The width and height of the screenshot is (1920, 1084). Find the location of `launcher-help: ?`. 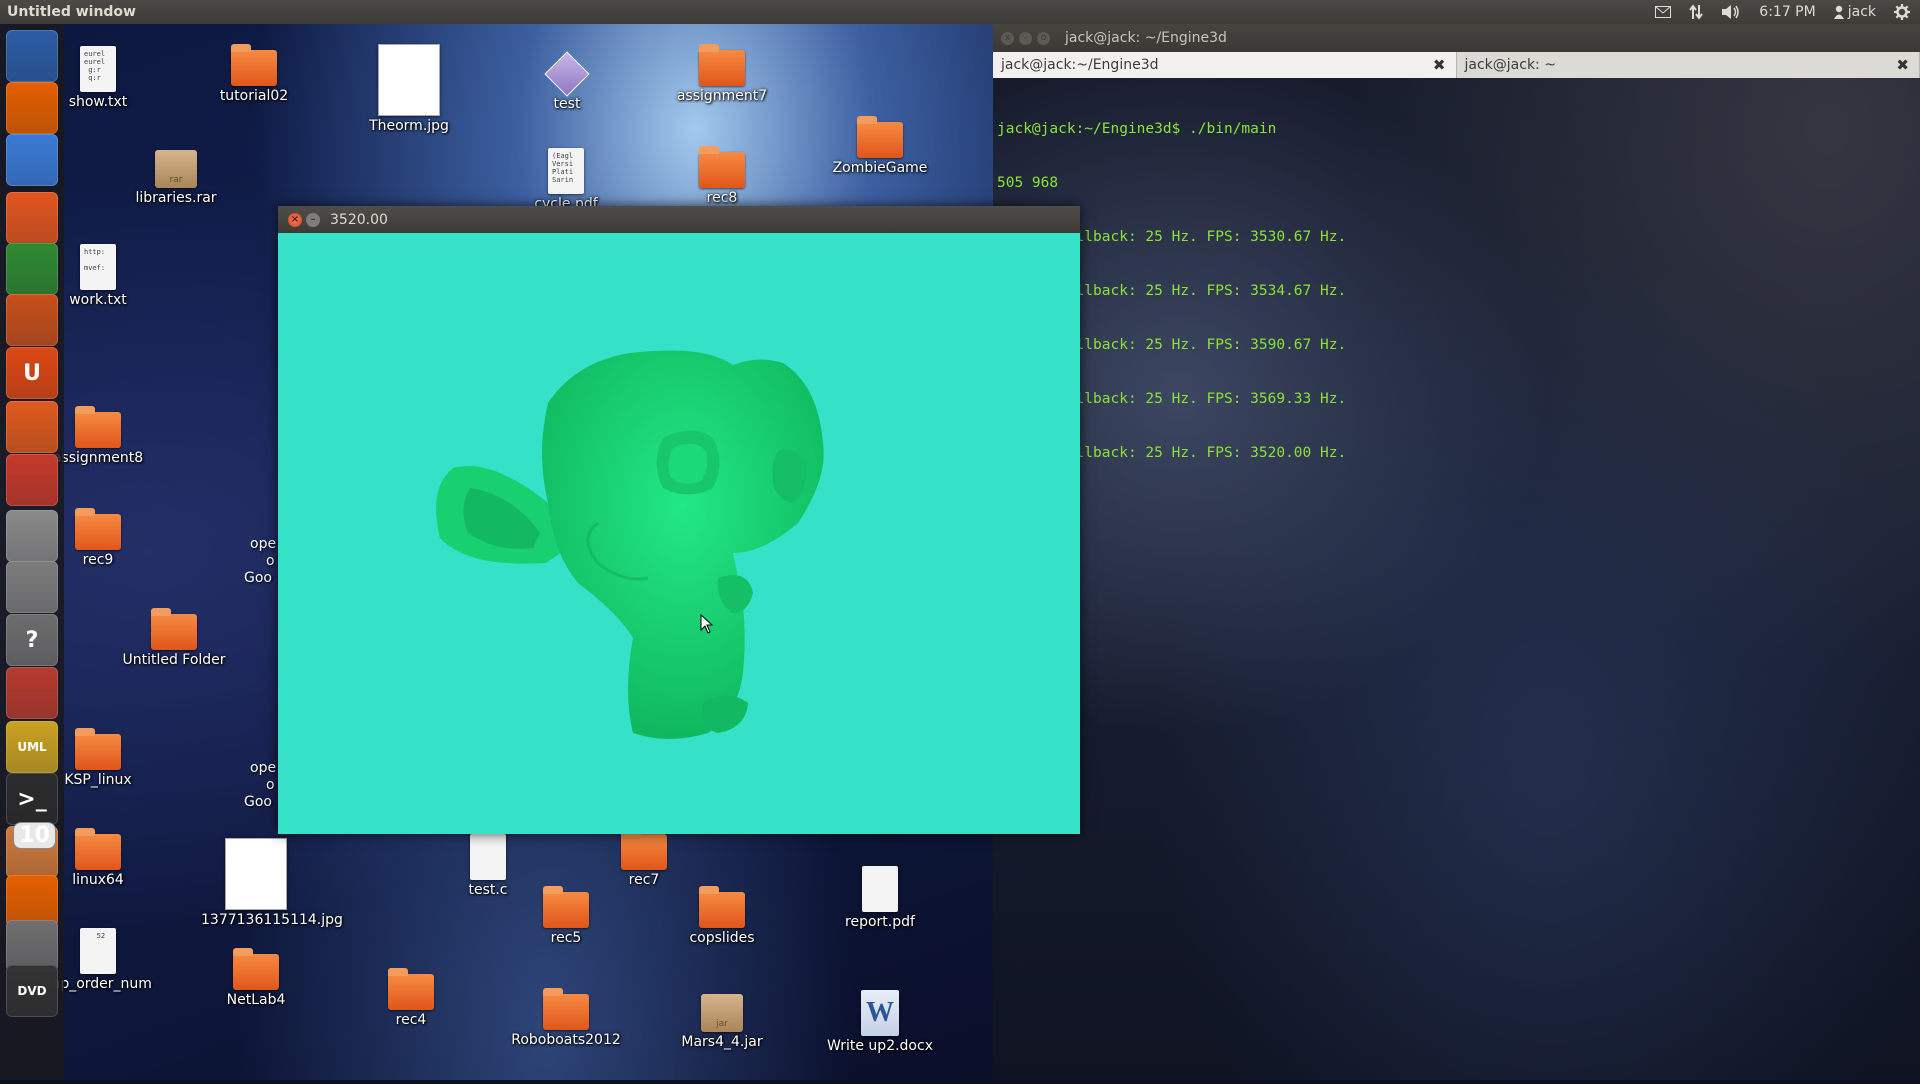

launcher-help: ? is located at coordinates (32, 640).